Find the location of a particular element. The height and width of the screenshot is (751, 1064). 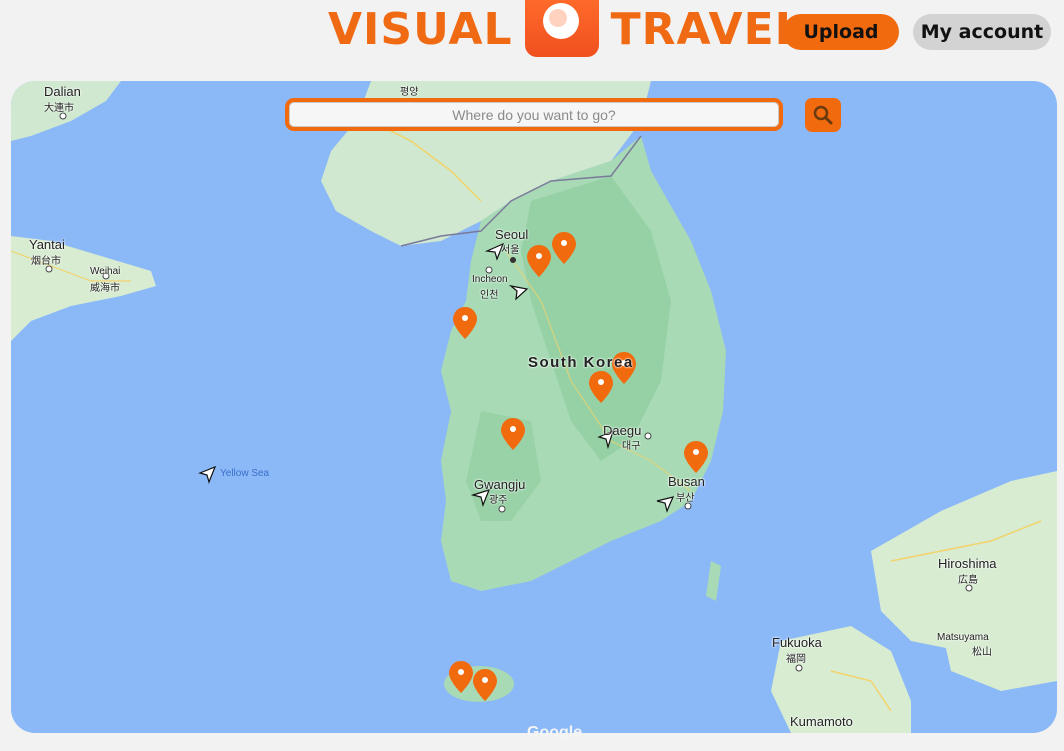

map-label-seoul: Seoul is located at coordinates (512, 234).